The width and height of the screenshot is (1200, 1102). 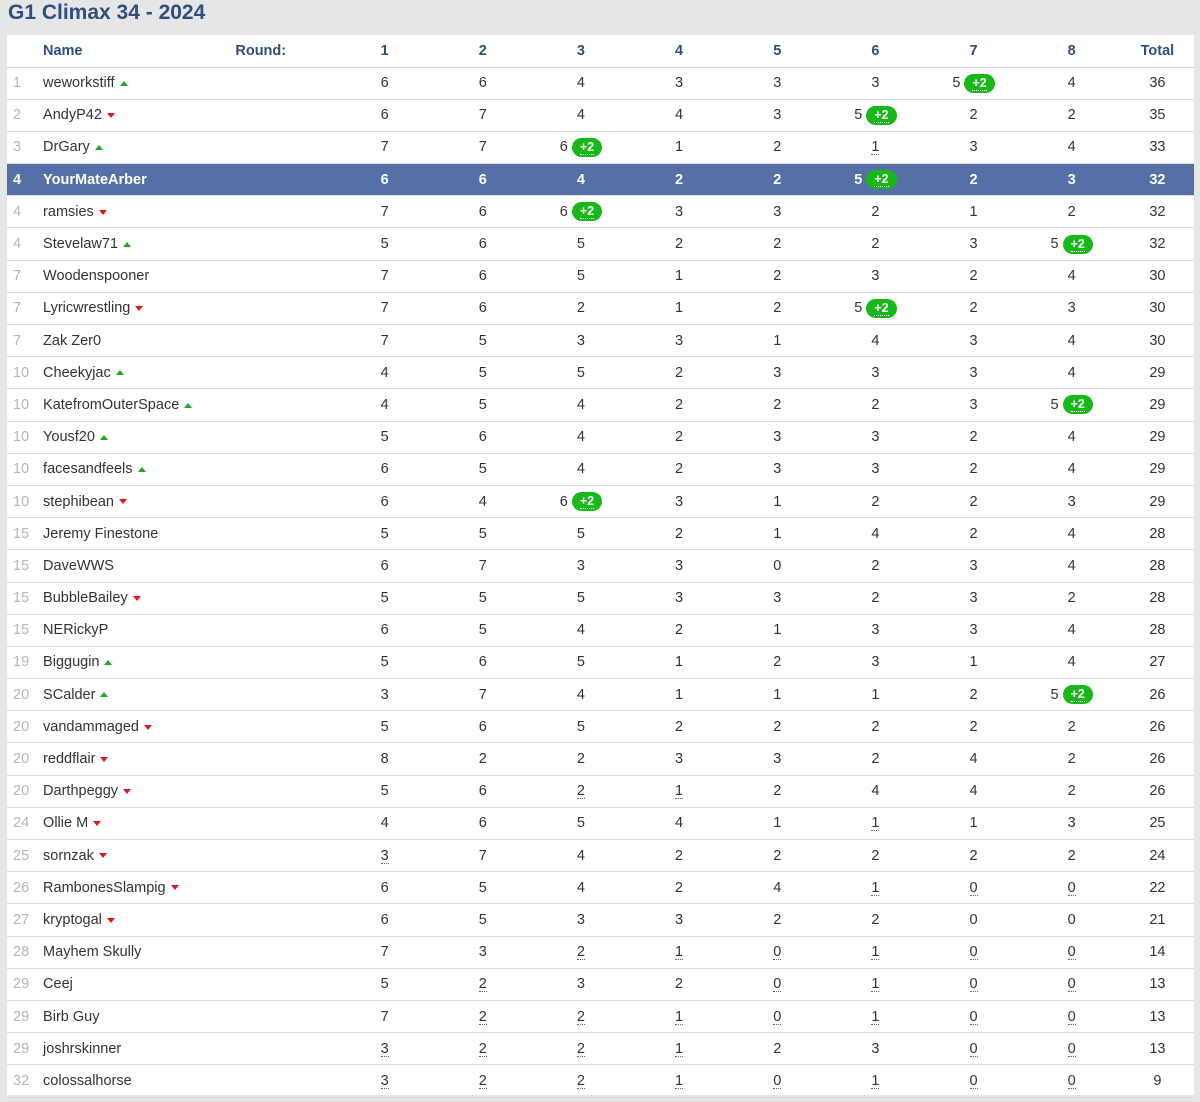 I want to click on player-name: reddflair, so click(x=69, y=759).